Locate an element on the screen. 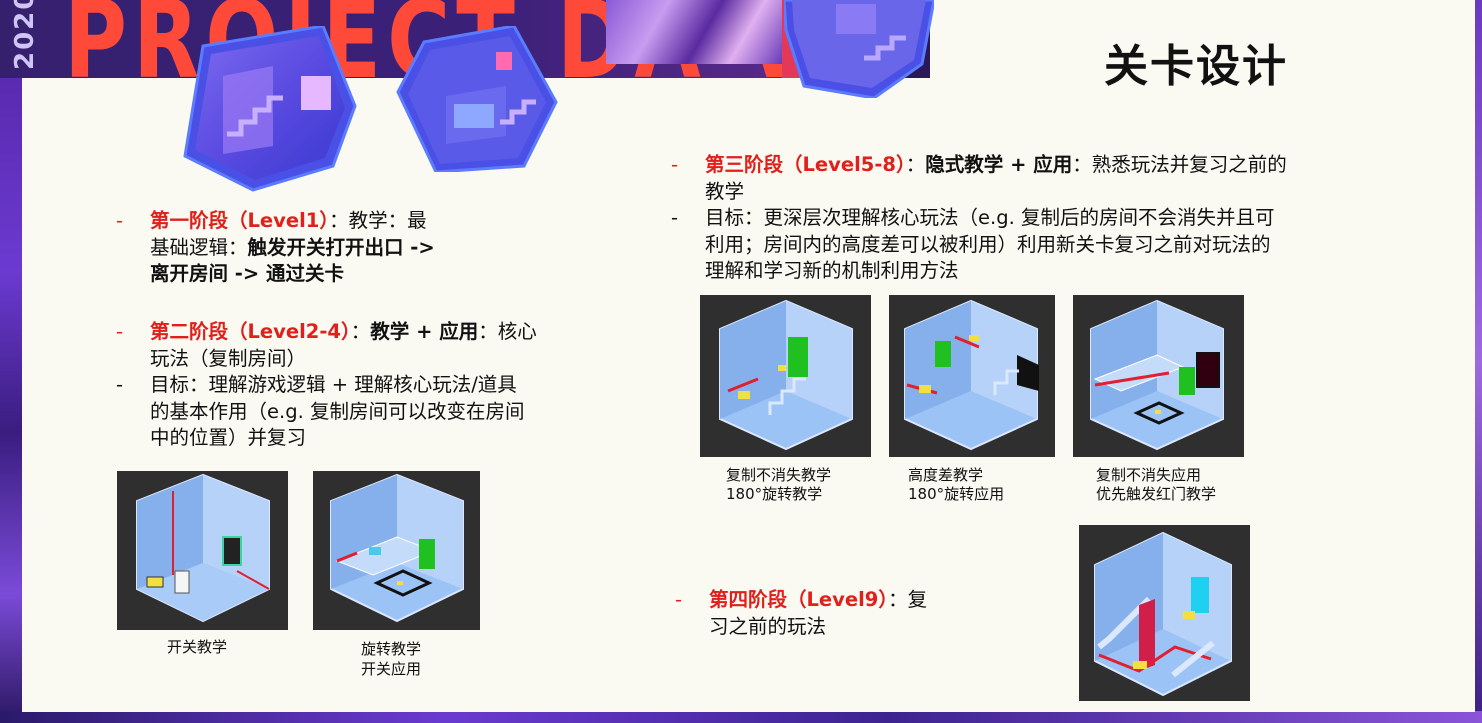 The image size is (1482, 723). level-thumbnail-copy-teach is located at coordinates (785, 376).